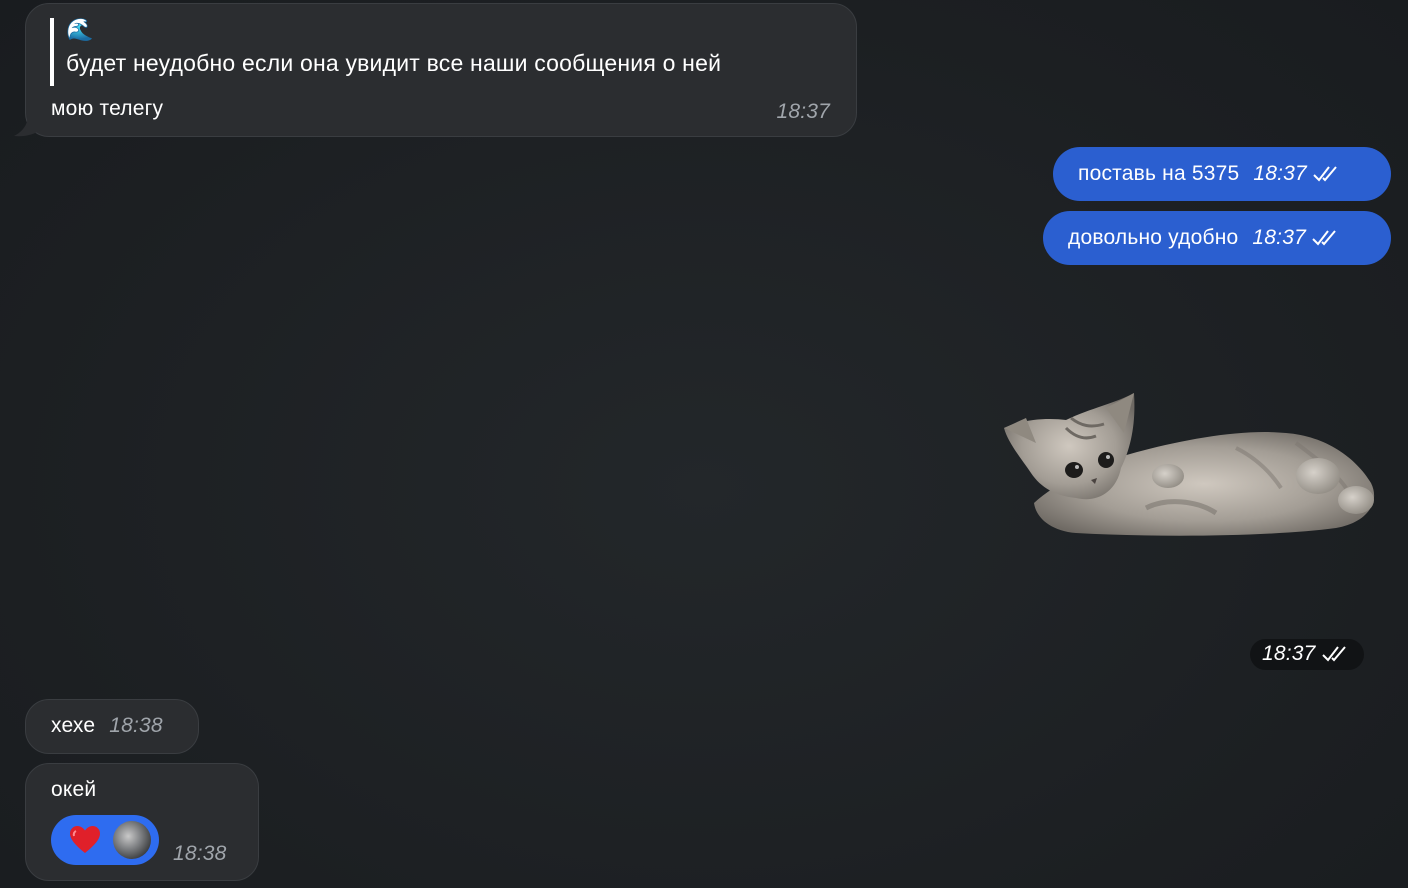 This screenshot has width=1408, height=888. I want to click on message-text: довольно удобно, so click(1153, 237).